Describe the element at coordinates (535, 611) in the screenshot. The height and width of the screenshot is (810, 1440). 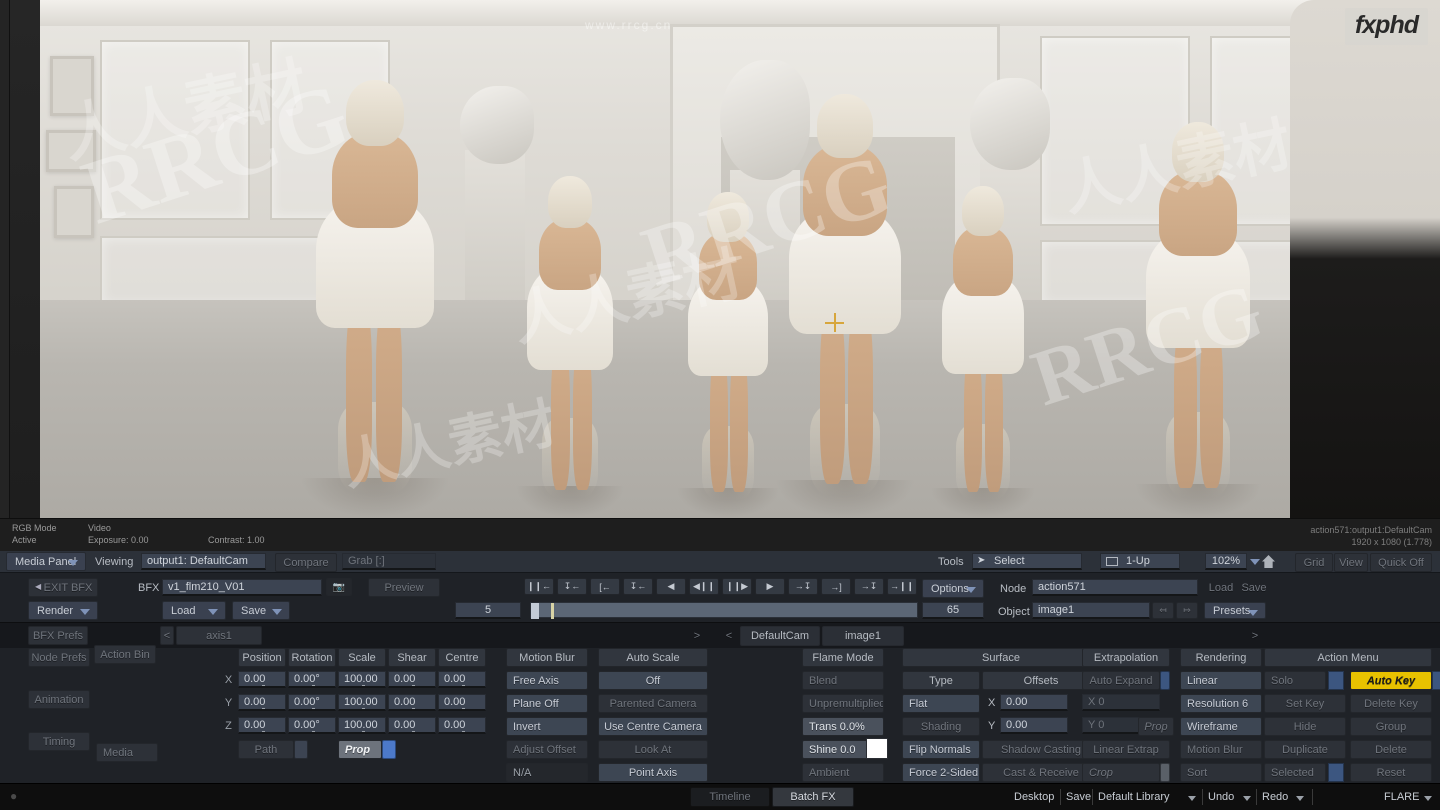
I see `scrubber-handle` at that location.